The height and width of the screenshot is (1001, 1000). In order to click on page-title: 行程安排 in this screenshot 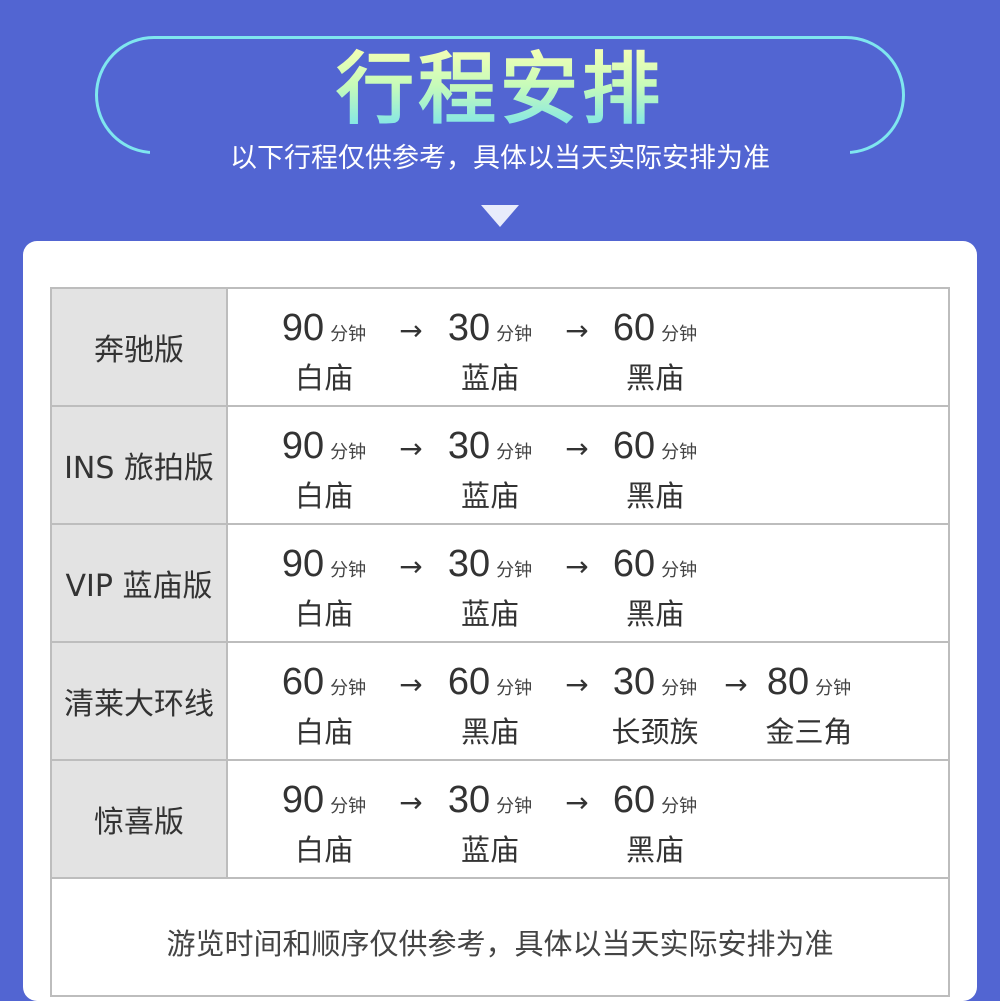, I will do `click(500, 90)`.